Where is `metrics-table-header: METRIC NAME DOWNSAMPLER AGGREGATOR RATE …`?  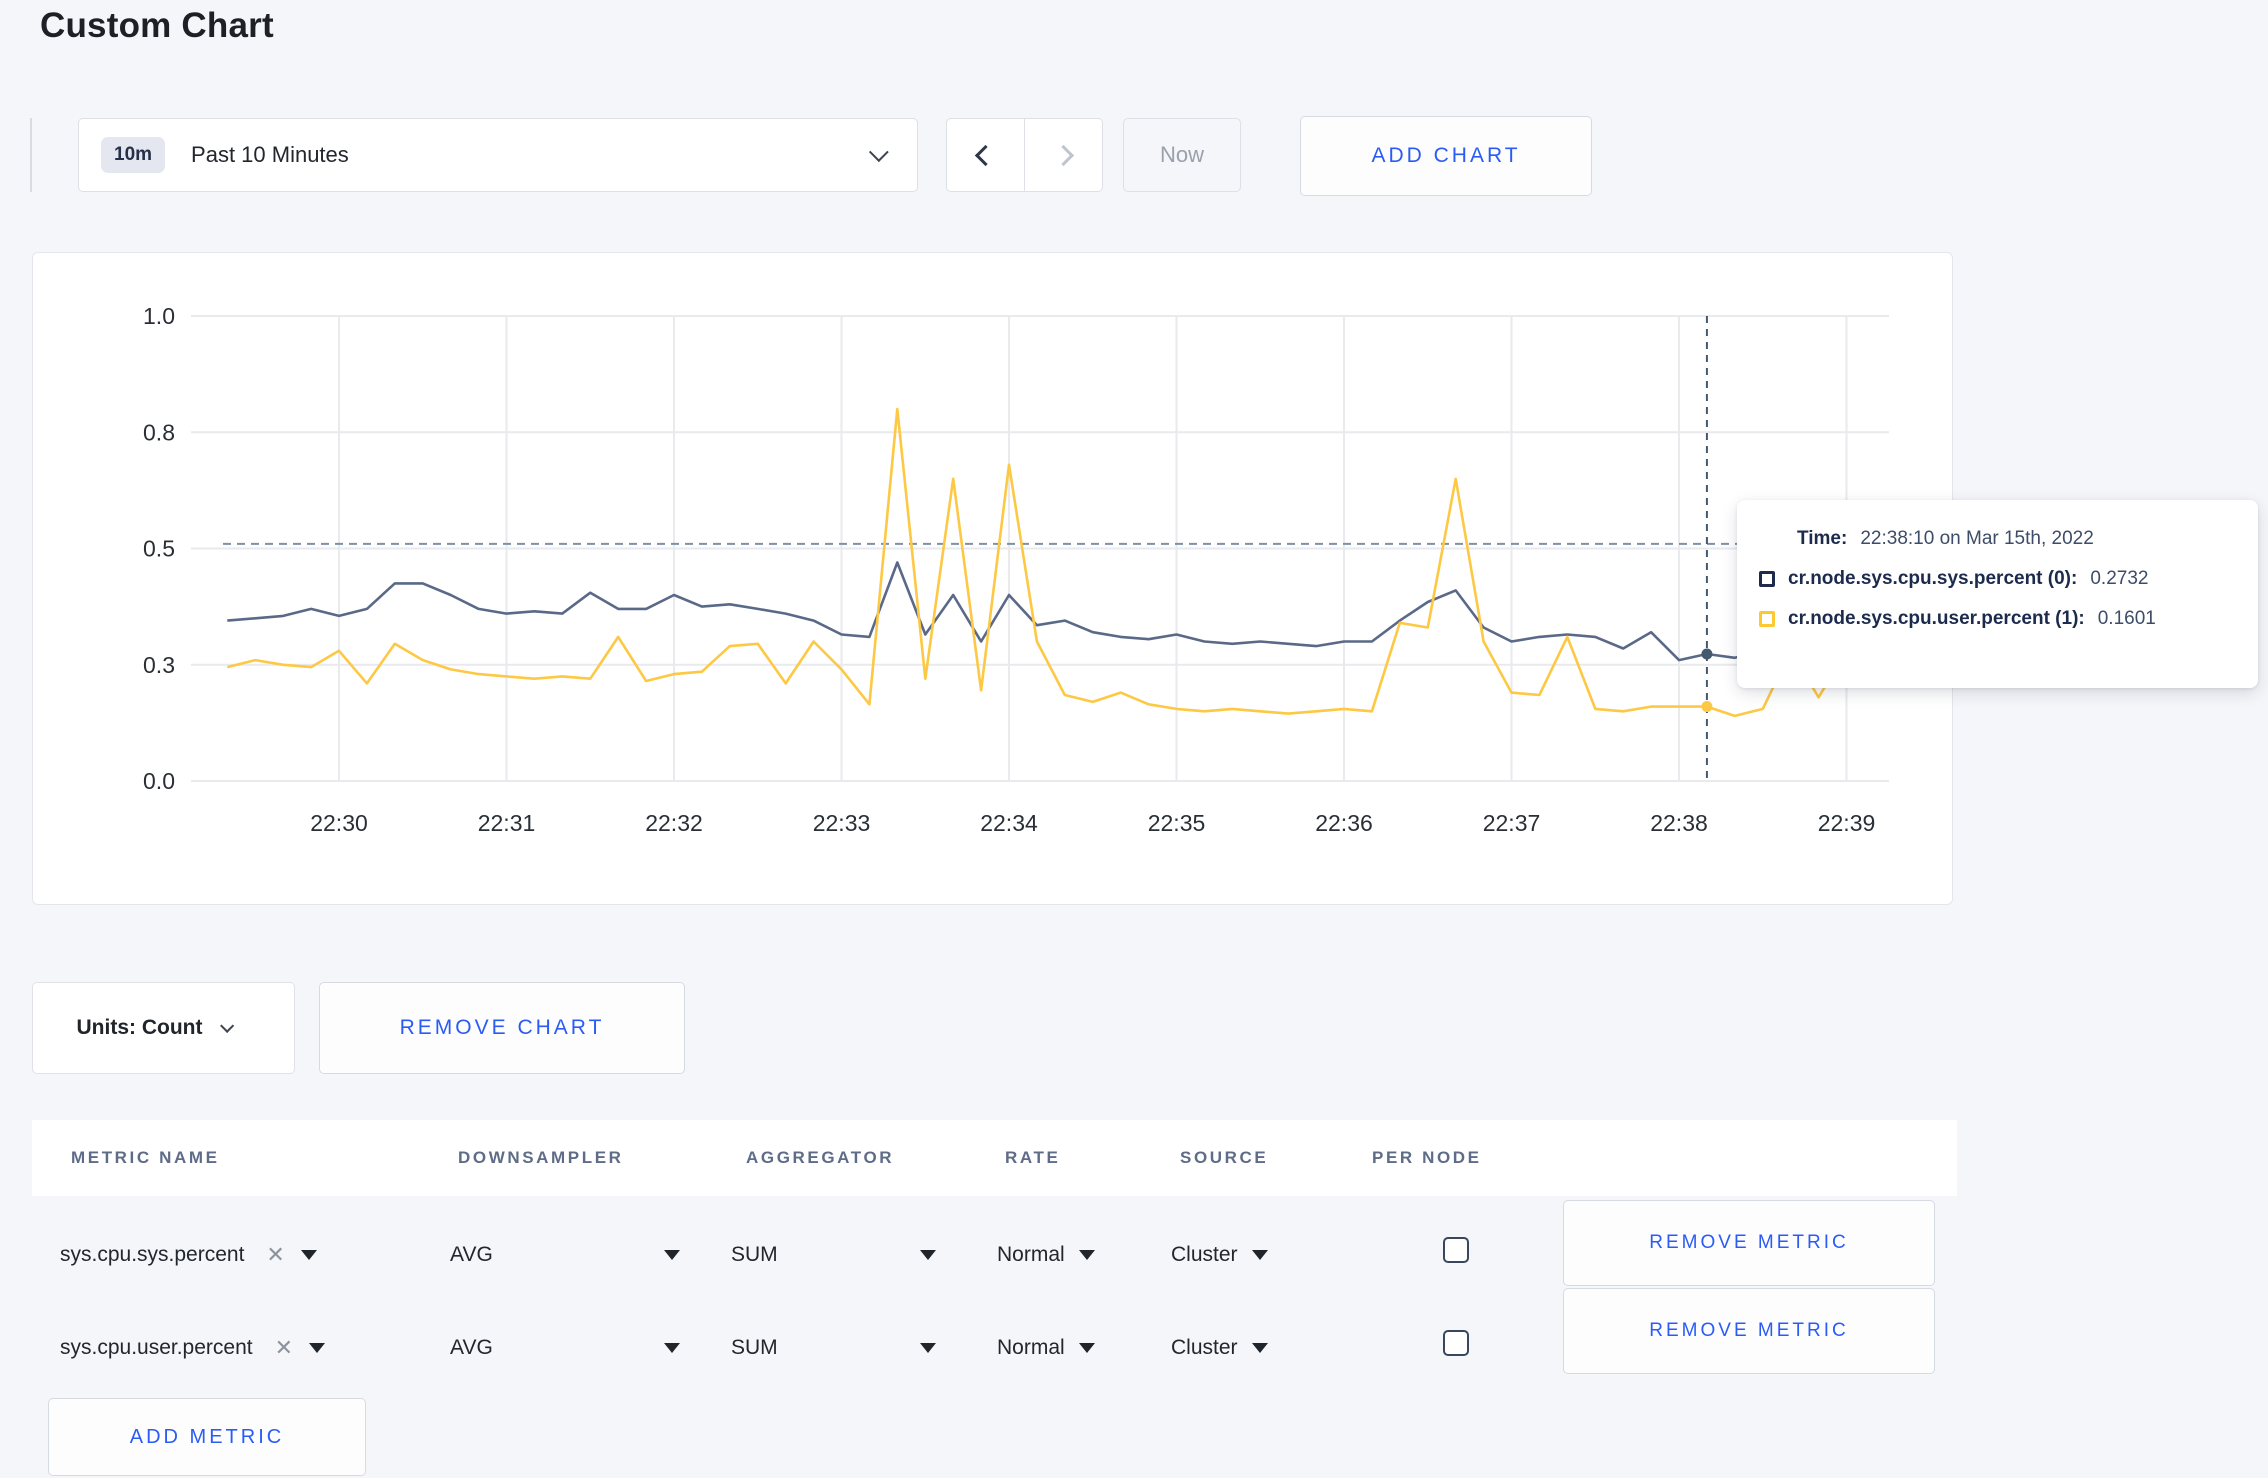
metrics-table-header: METRIC NAME DOWNSAMPLER AGGREGATOR RATE … is located at coordinates (994, 1158).